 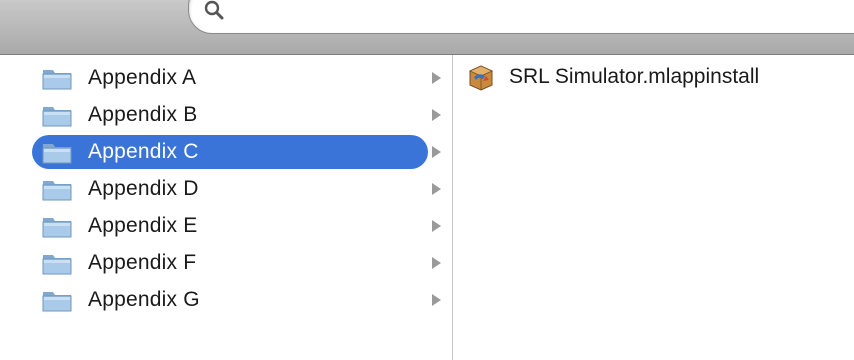 What do you see at coordinates (236, 226) in the screenshot?
I see `folder-row-appendix-e: Appendix E` at bounding box center [236, 226].